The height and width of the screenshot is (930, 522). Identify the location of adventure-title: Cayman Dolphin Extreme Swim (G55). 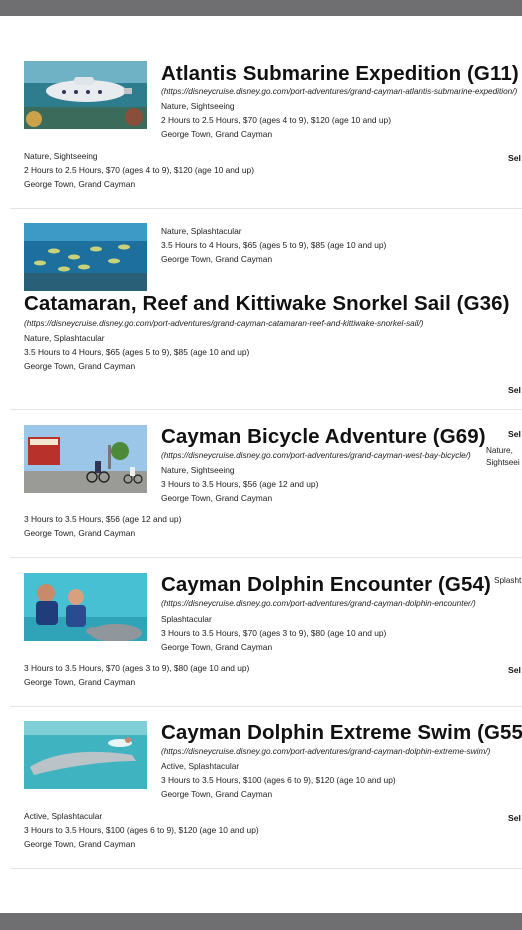
(341, 733).